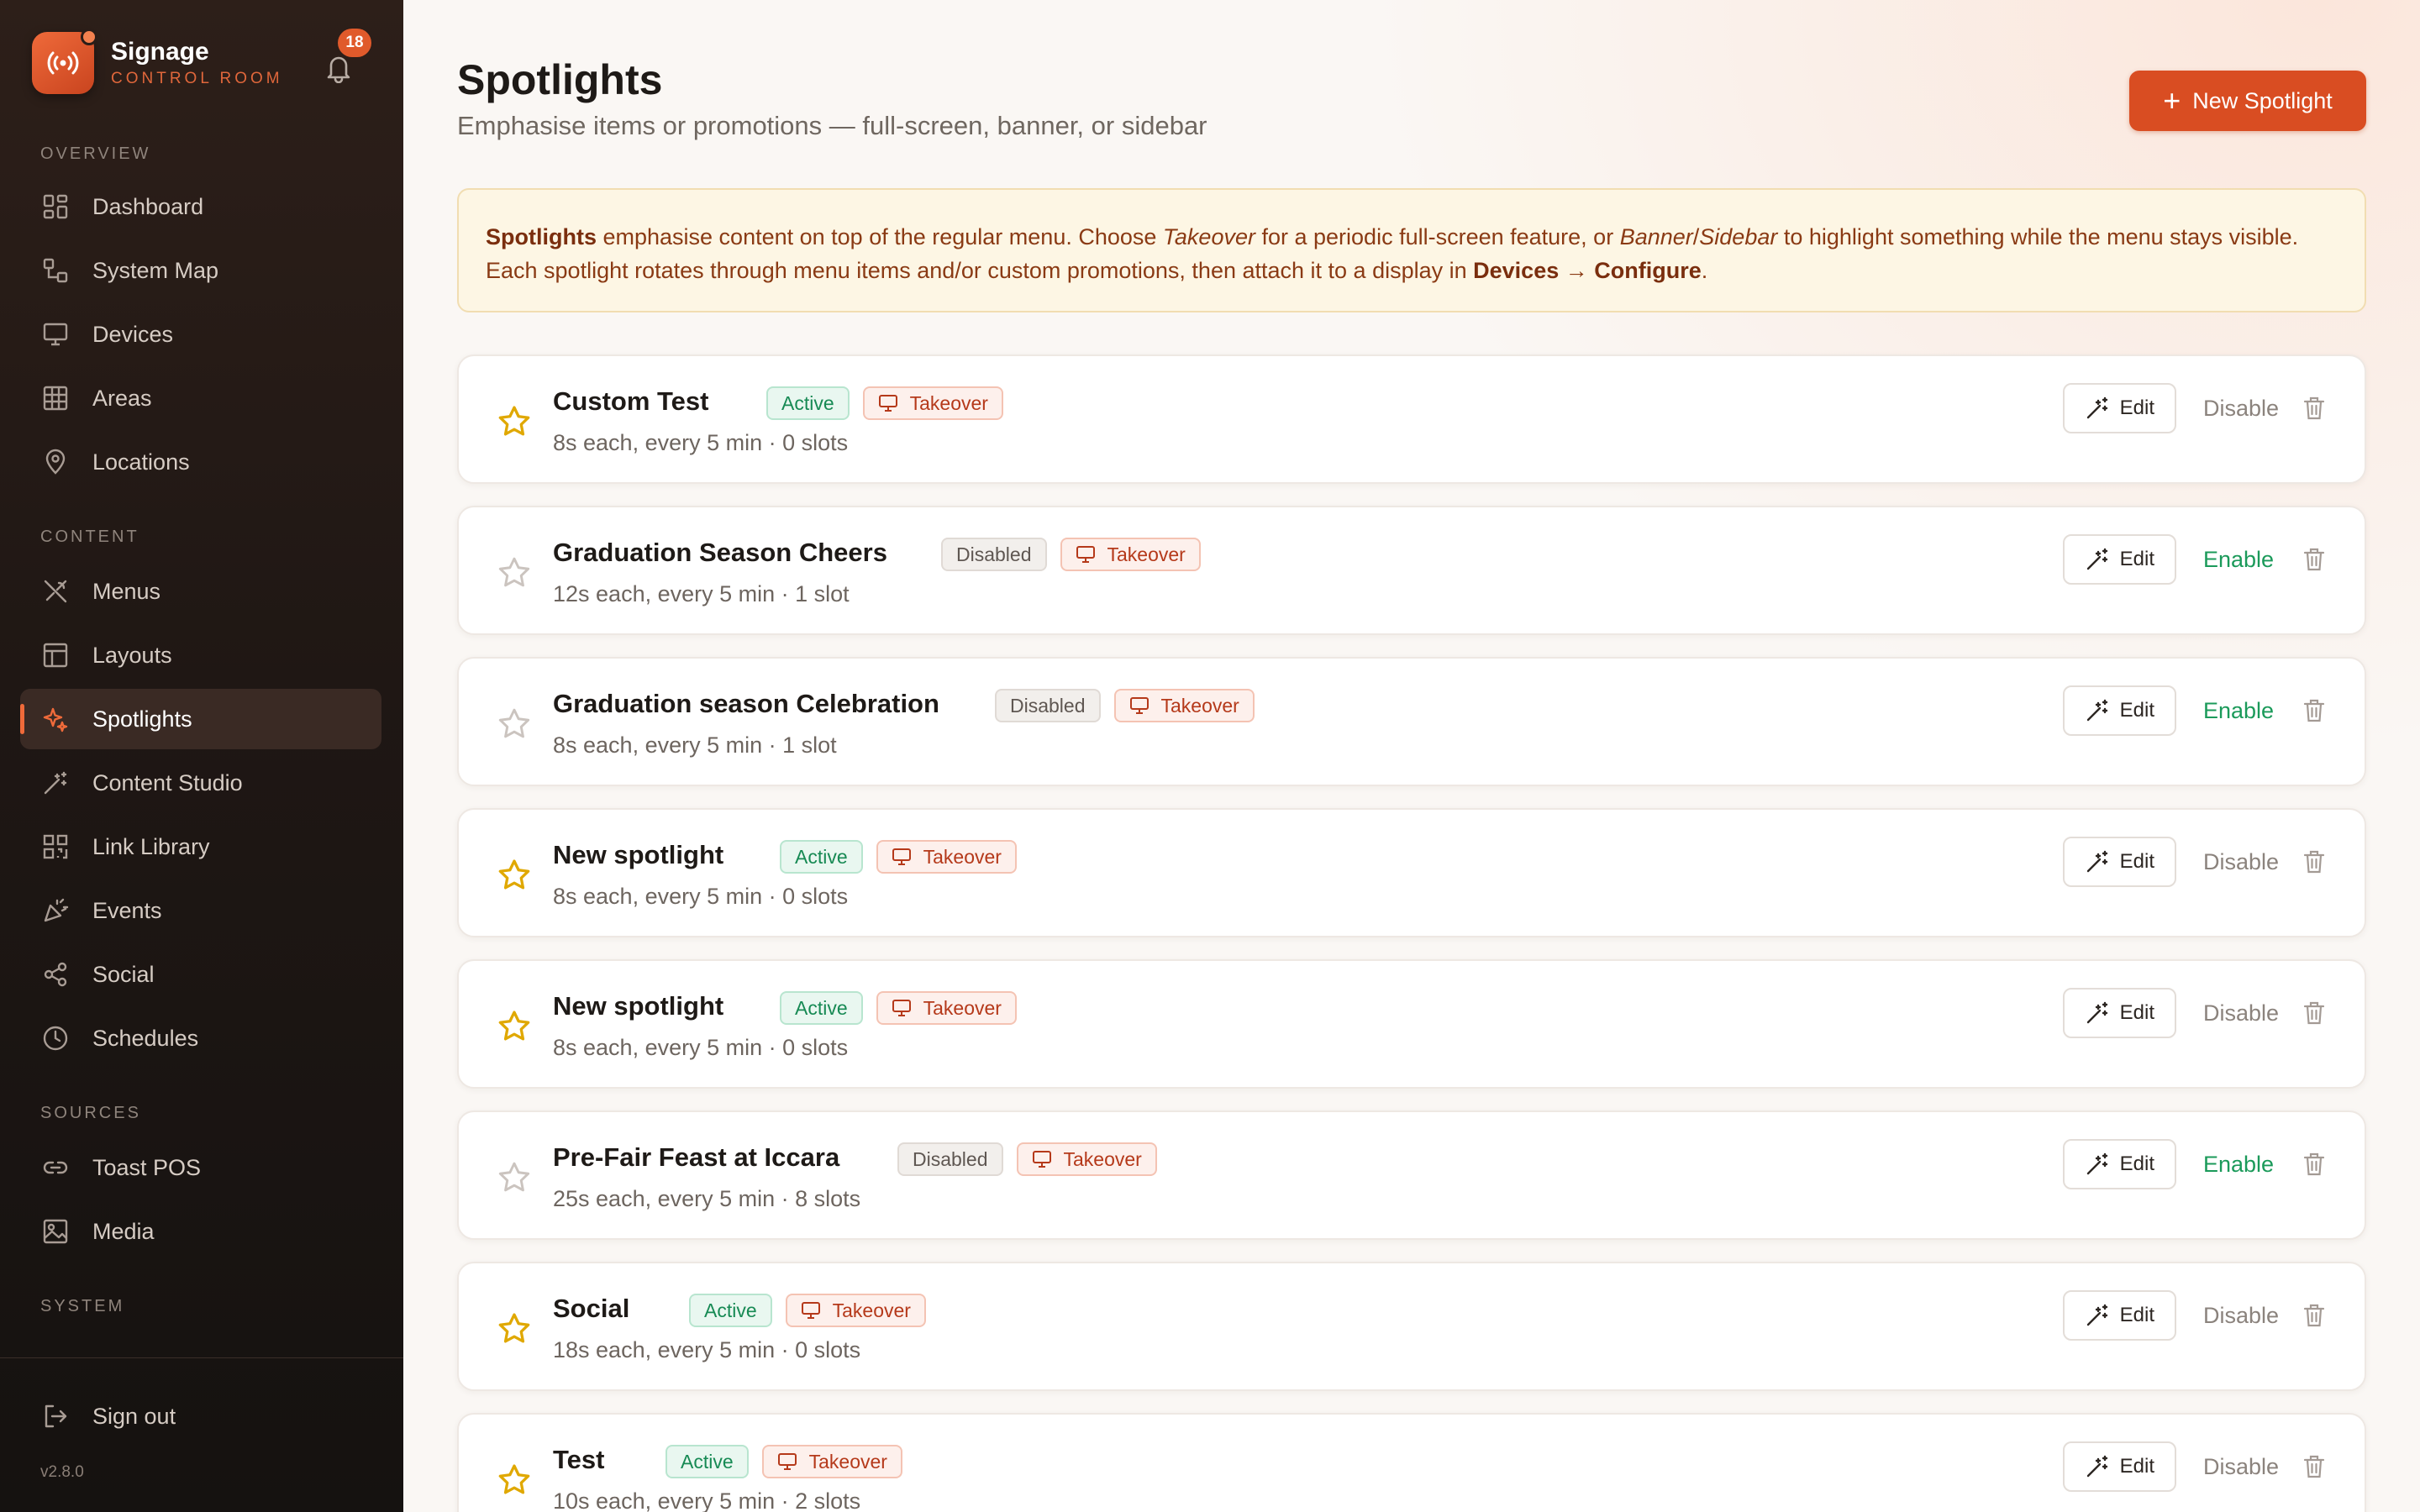 The width and height of the screenshot is (2420, 1512). What do you see at coordinates (1577, 270) in the screenshot?
I see `info-text: →` at bounding box center [1577, 270].